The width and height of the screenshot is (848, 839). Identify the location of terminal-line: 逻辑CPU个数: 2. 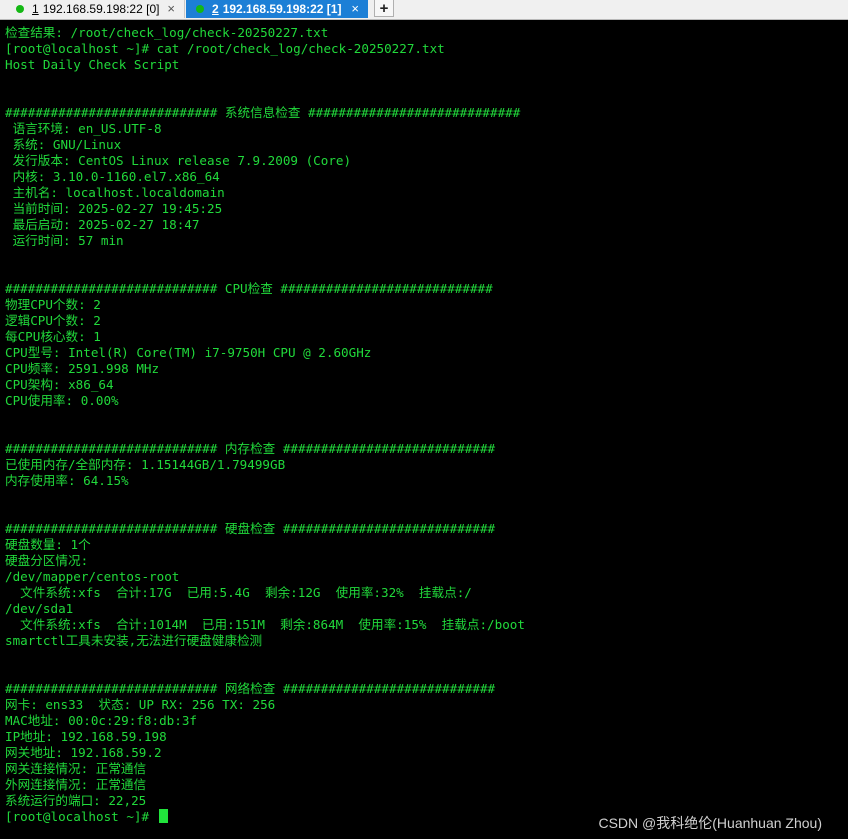
(53, 320).